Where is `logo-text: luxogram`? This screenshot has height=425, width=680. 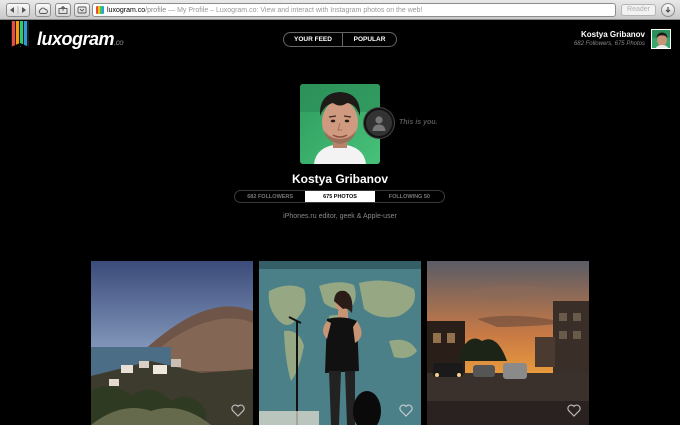 logo-text: luxogram is located at coordinates (76, 39).